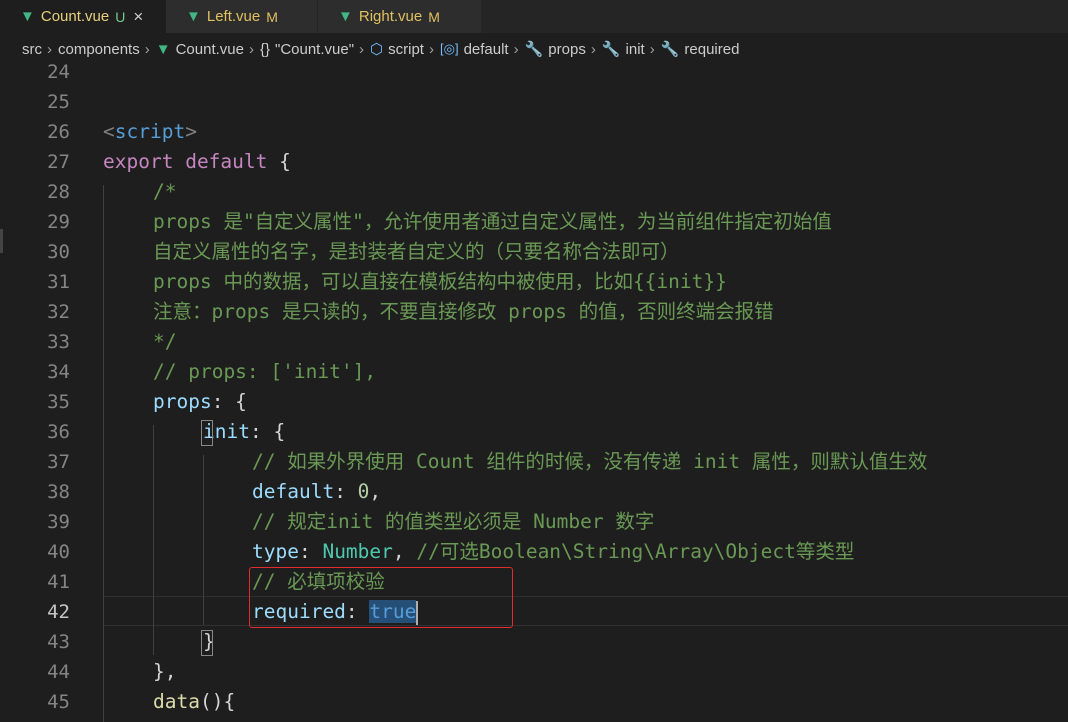 This screenshot has width=1068, height=722. What do you see at coordinates (314, 49) in the screenshot?
I see `breadcrumb-module: "Count.vue"` at bounding box center [314, 49].